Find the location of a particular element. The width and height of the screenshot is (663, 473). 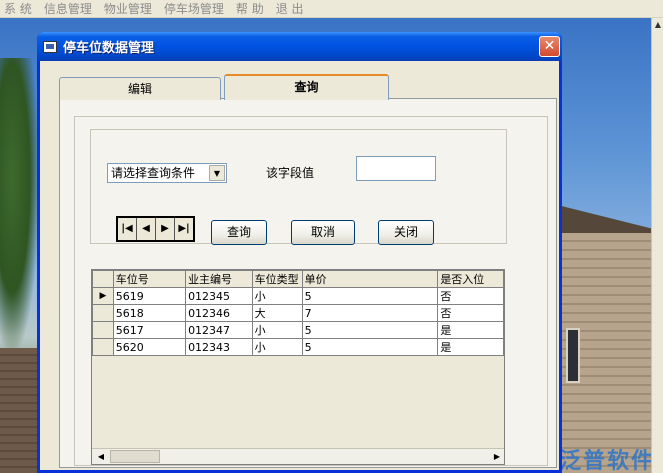

cell-space-type: 大 is located at coordinates (277, 313).